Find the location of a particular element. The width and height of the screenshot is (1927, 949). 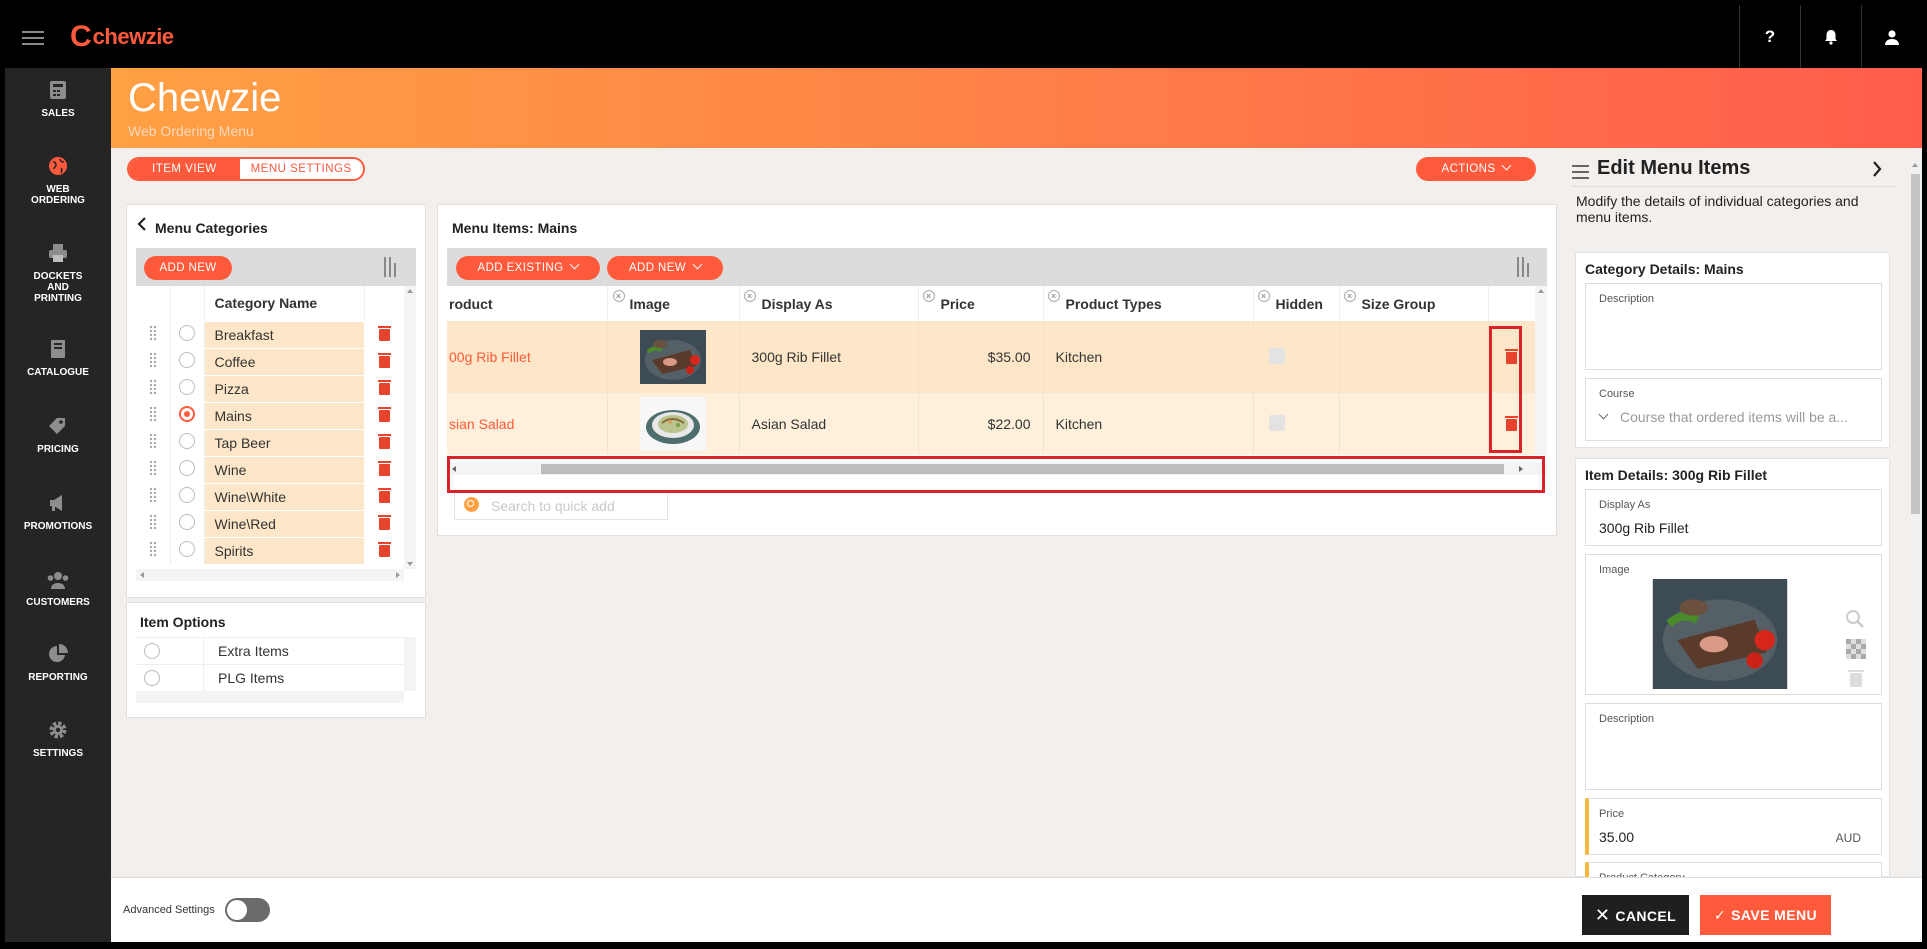

category-name: Wine\Red is located at coordinates (284, 524).